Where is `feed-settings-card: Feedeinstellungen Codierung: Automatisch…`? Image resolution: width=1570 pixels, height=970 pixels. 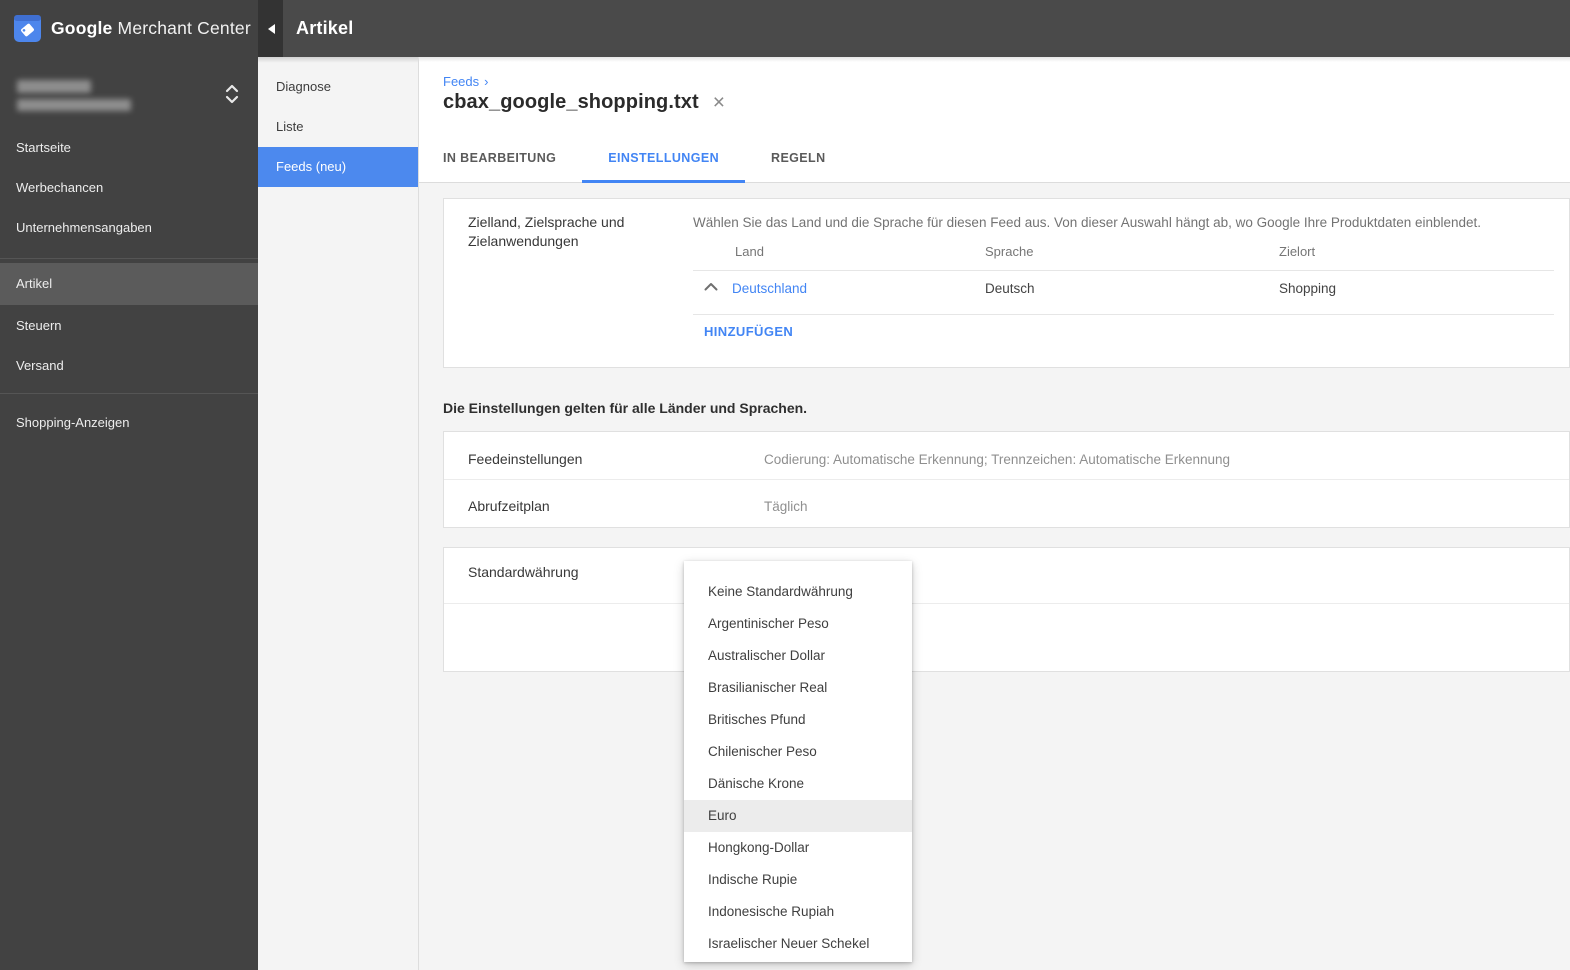
feed-settings-card: Feedeinstellungen Codierung: Automatisch… is located at coordinates (1006, 479).